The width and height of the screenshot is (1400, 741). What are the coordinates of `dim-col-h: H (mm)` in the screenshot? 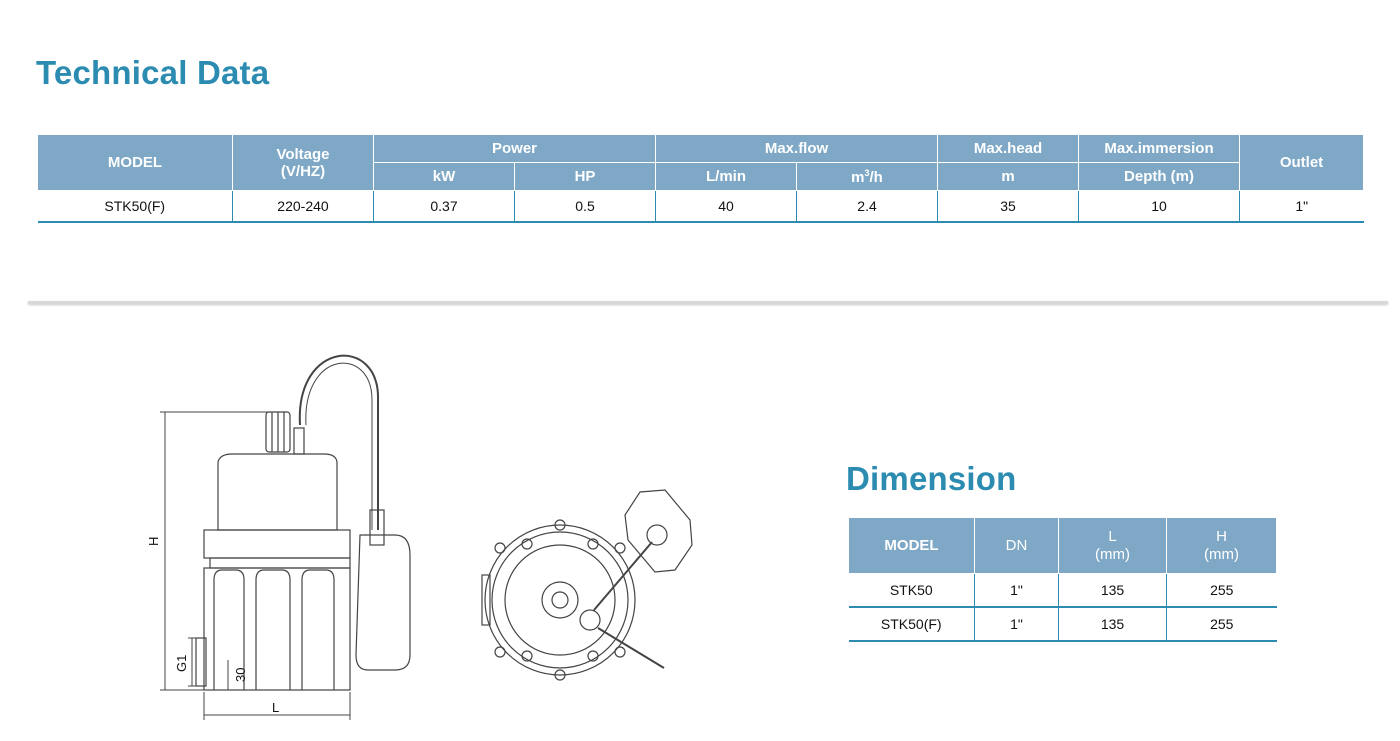 It's located at (1221, 545).